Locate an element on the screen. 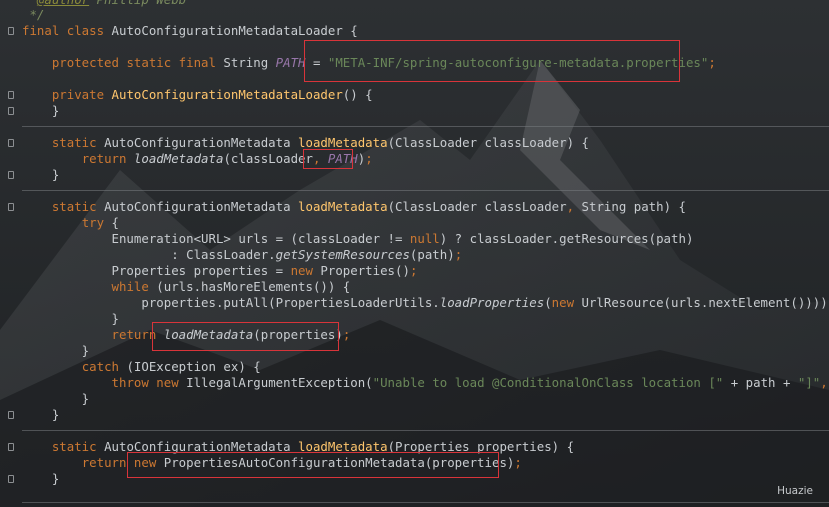 The height and width of the screenshot is (507, 829). editor-gutter is located at coordinates (9, 253).